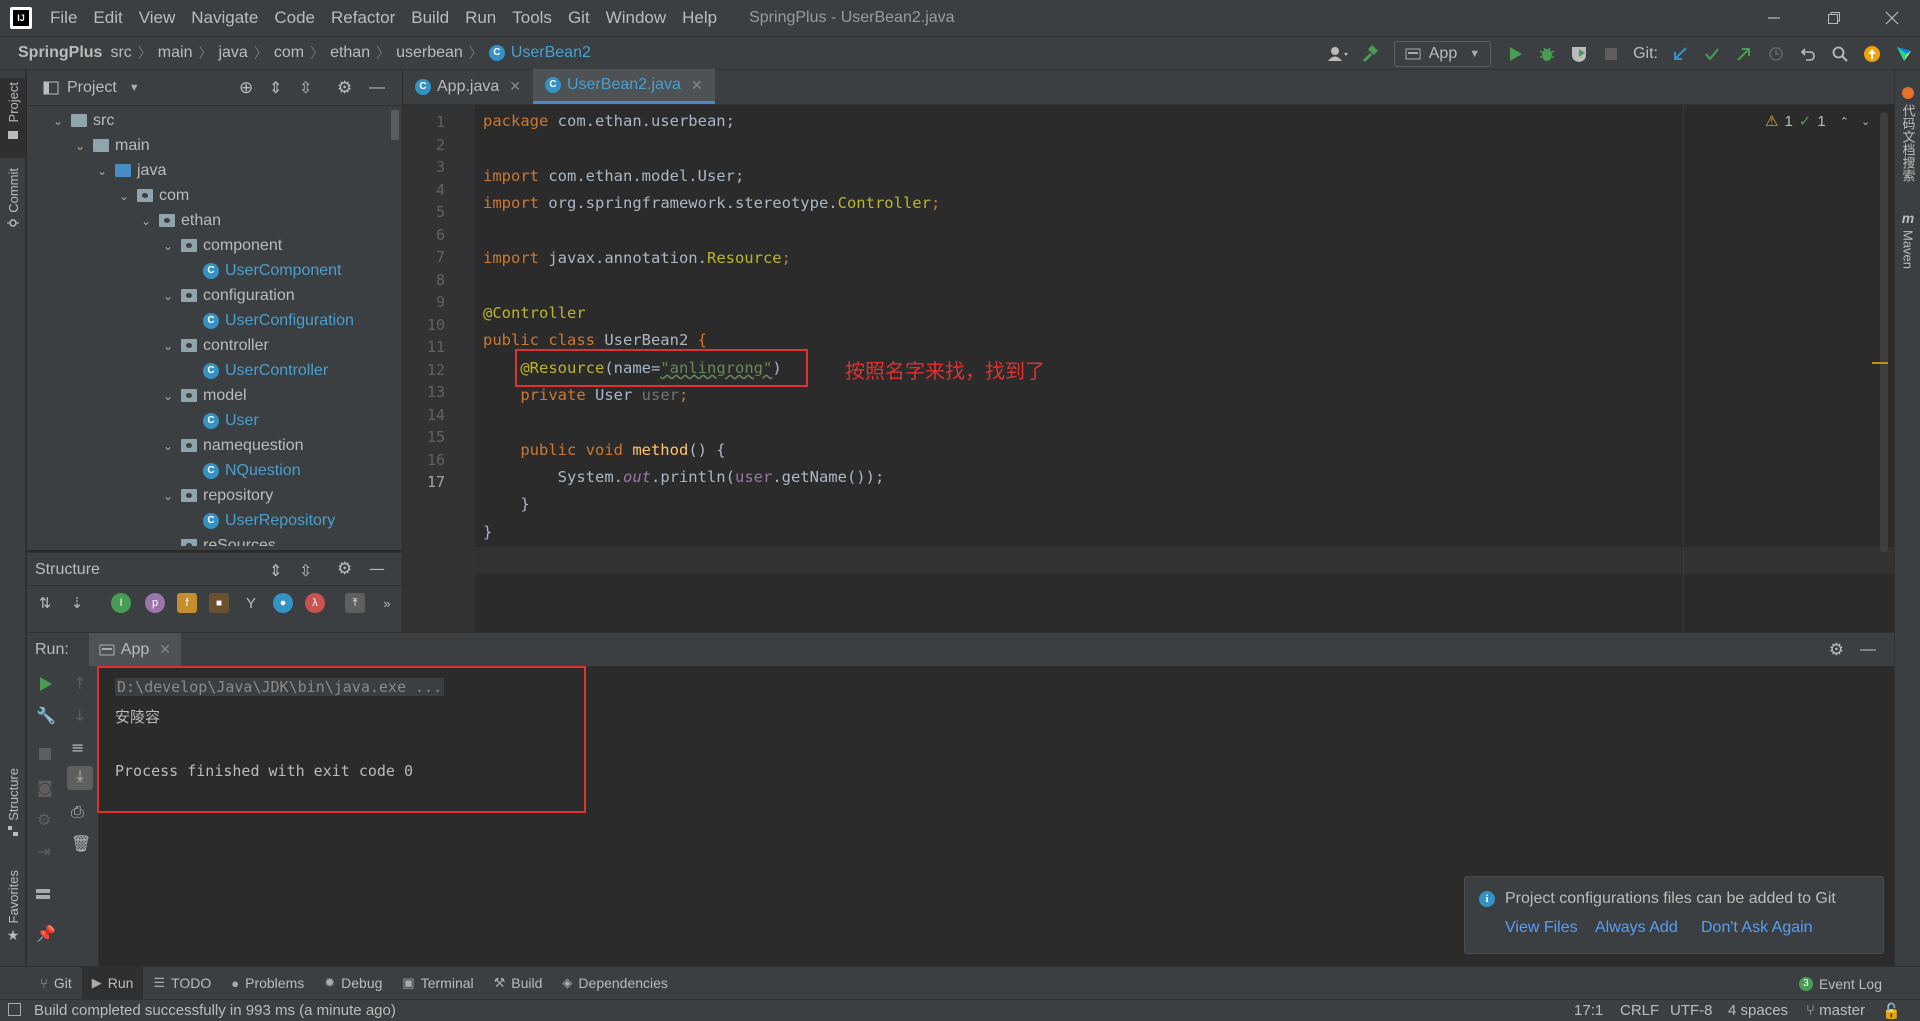 Image resolution: width=1920 pixels, height=1021 pixels. I want to click on editor-scrollbar, so click(1884, 332).